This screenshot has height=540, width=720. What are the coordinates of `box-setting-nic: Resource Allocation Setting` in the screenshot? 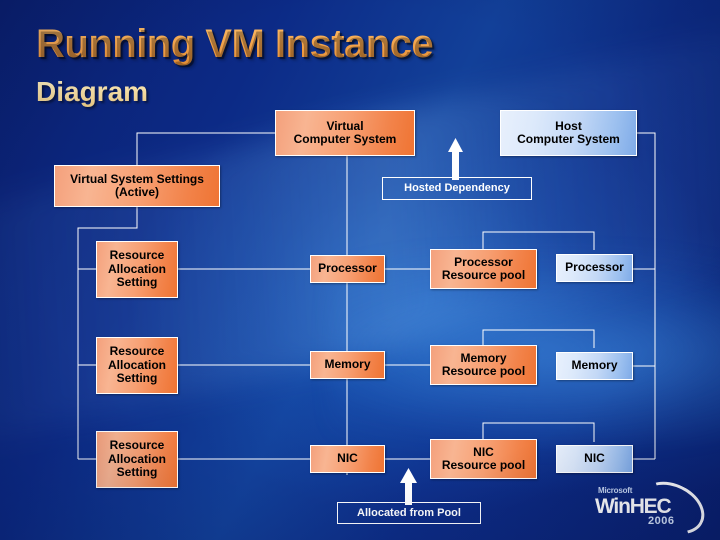 It's located at (137, 459).